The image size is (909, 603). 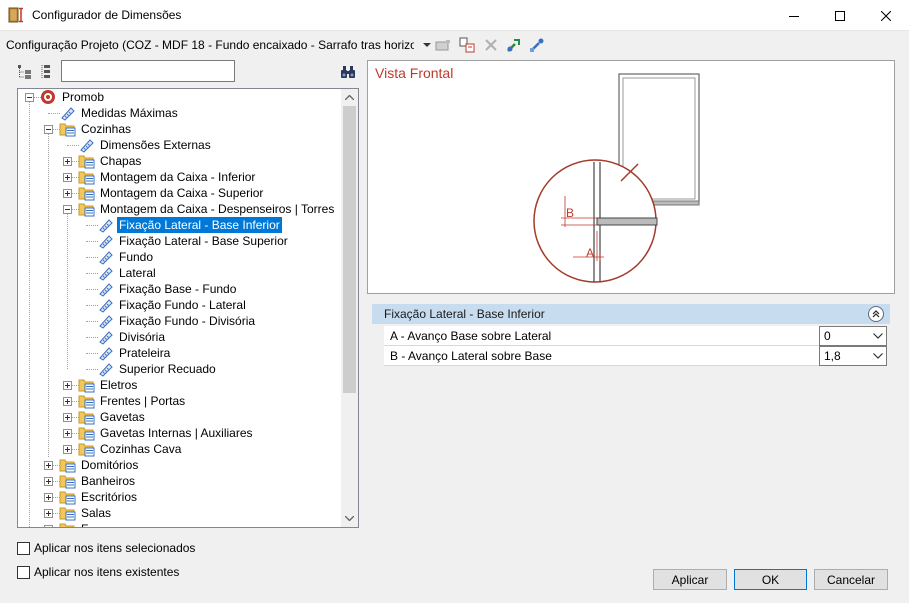 I want to click on apply-existing-label: Aplicar nos itens existentes, so click(x=107, y=572).